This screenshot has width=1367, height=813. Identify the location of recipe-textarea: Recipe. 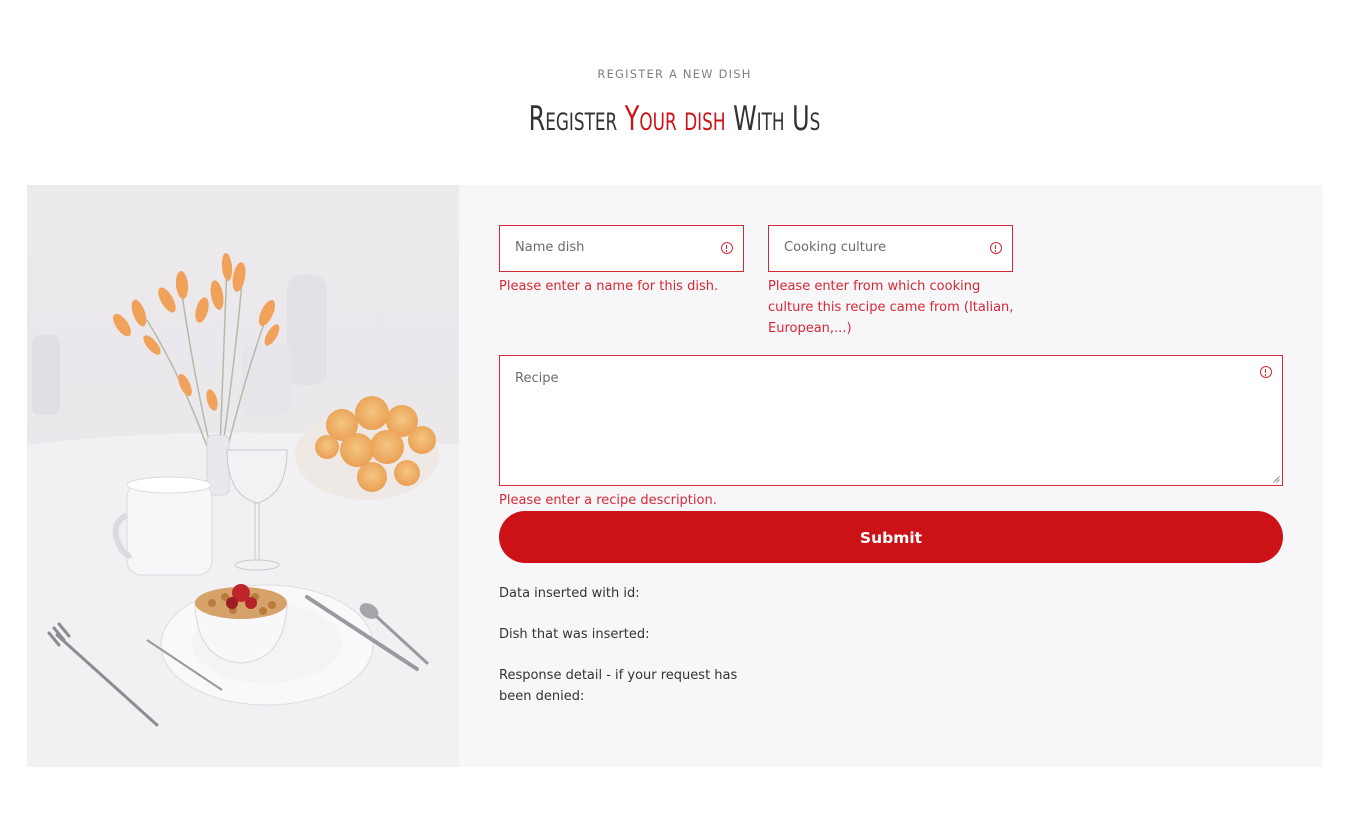
(891, 420).